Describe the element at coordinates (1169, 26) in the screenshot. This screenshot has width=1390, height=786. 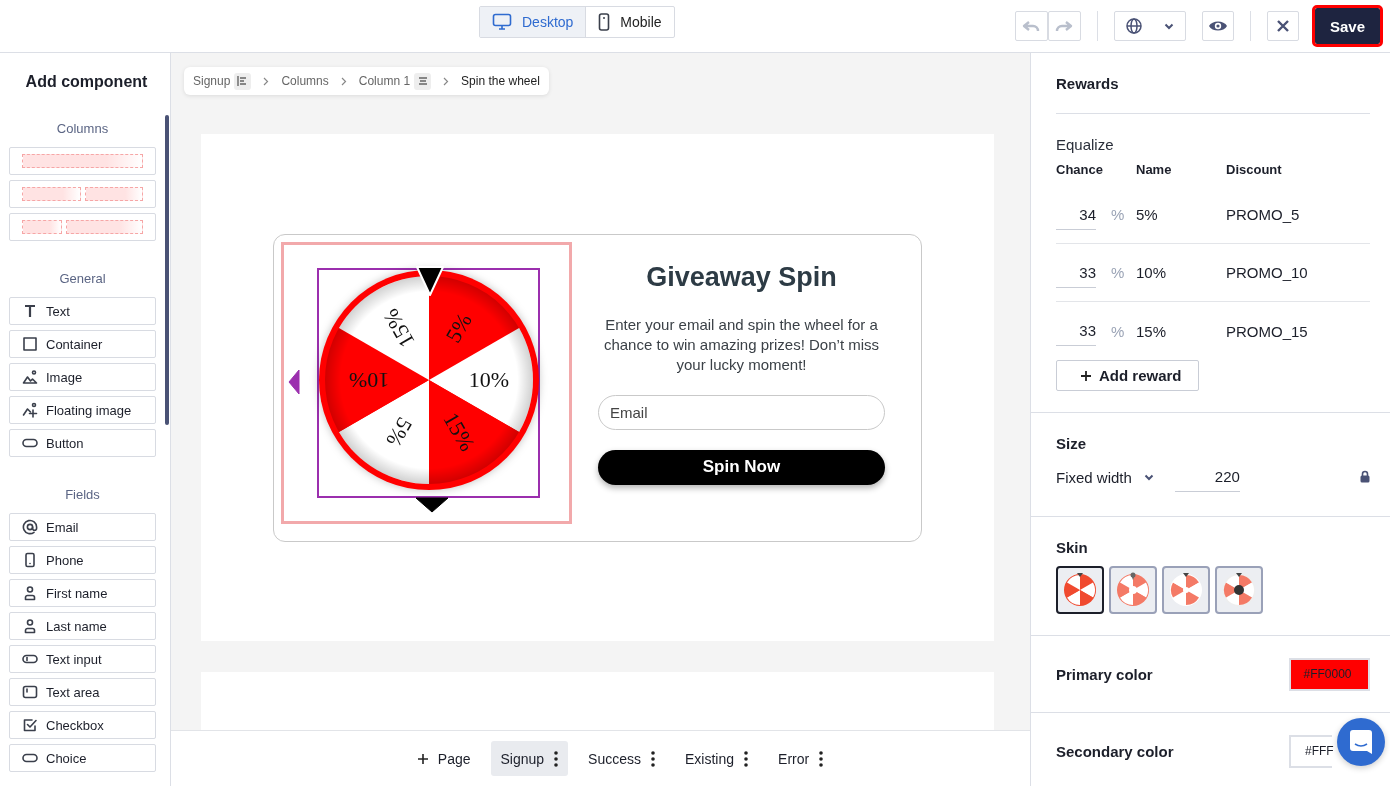
I see `chevron-down-icon` at that location.